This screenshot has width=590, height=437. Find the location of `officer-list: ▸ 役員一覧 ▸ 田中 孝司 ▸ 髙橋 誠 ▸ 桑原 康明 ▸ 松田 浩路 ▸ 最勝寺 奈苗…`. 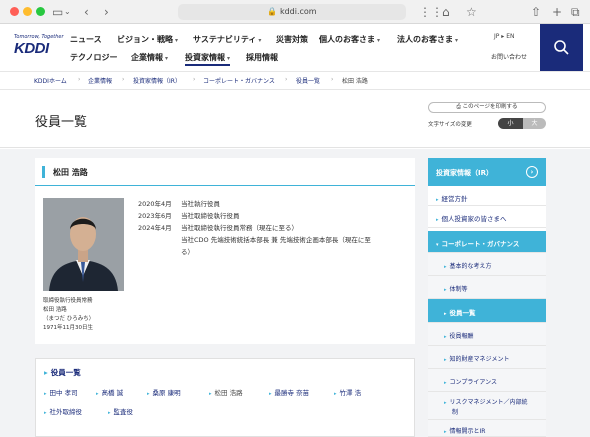

officer-list: ▸ 役員一覧 ▸ 田中 孝司 ▸ 髙橋 誠 ▸ 桑原 康明 ▸ 松田 浩路 ▸ 最勝寺 奈苗… is located at coordinates (225, 397).